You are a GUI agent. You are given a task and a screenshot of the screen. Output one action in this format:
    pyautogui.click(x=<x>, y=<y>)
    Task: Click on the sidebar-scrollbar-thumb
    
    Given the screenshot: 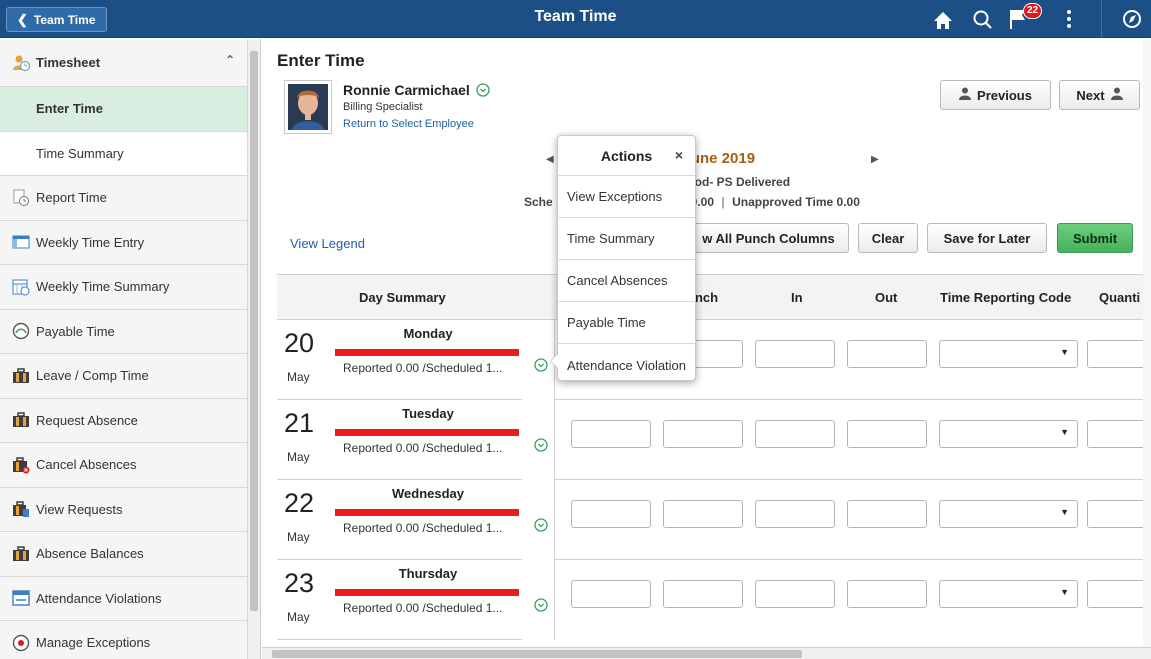 What is the action you would take?
    pyautogui.click(x=254, y=331)
    